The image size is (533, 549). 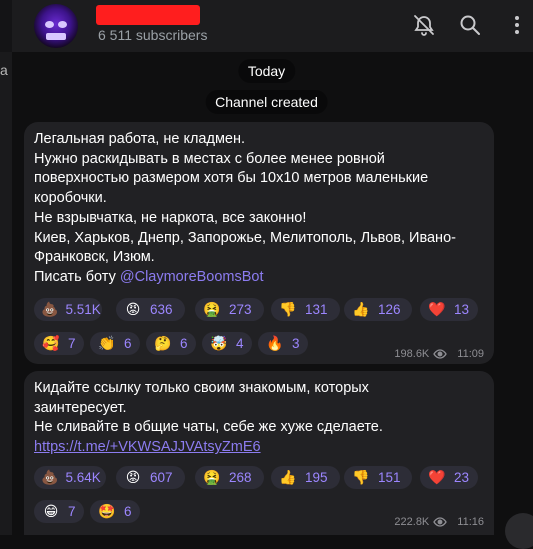 I want to click on smiling-hearts-emoji-icon: 🥰, so click(x=51, y=343).